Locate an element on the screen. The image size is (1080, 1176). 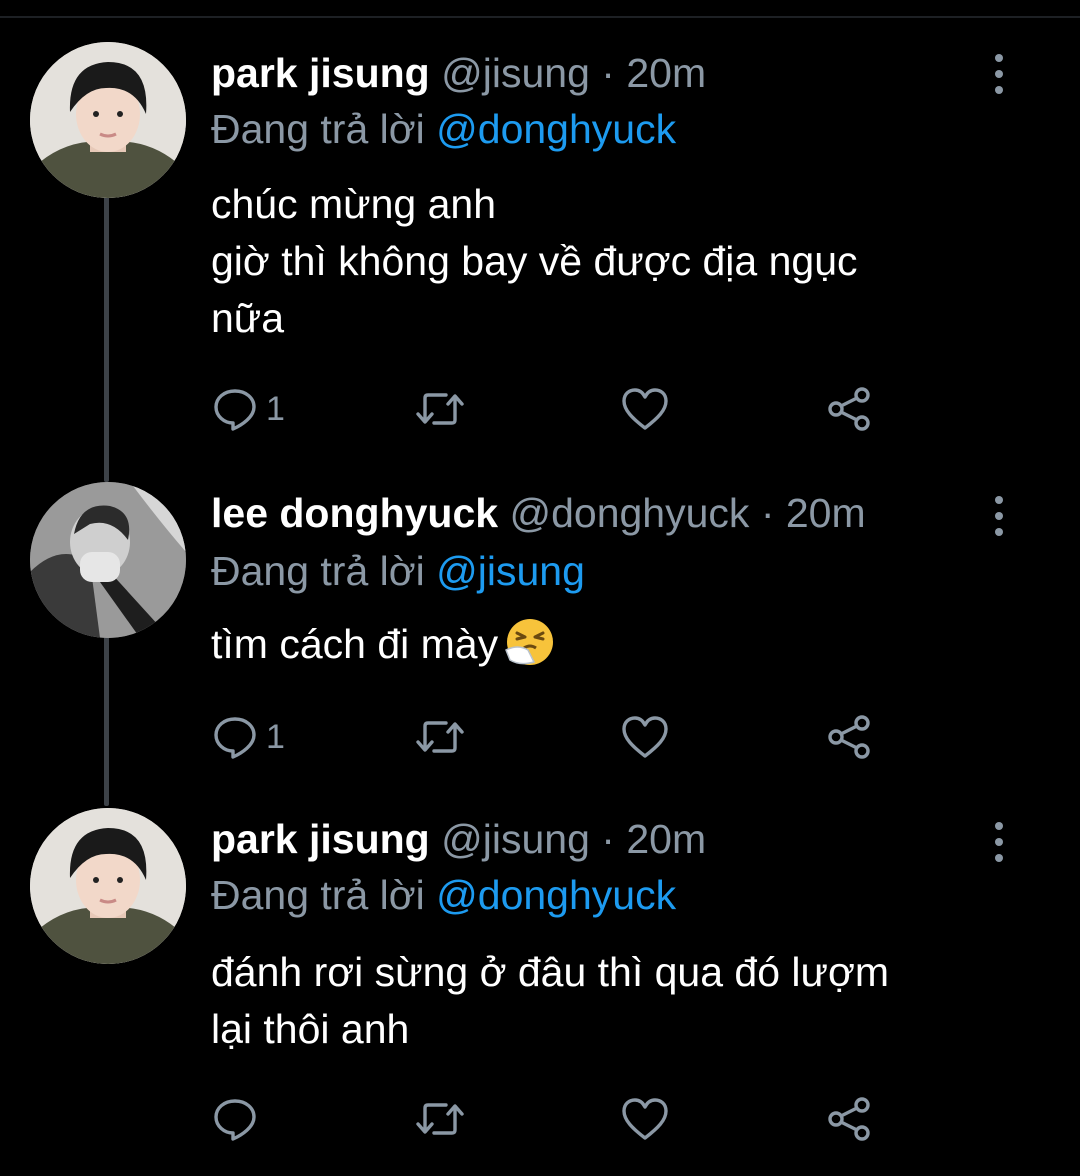
action-bar is located at coordinates (552, 1119).